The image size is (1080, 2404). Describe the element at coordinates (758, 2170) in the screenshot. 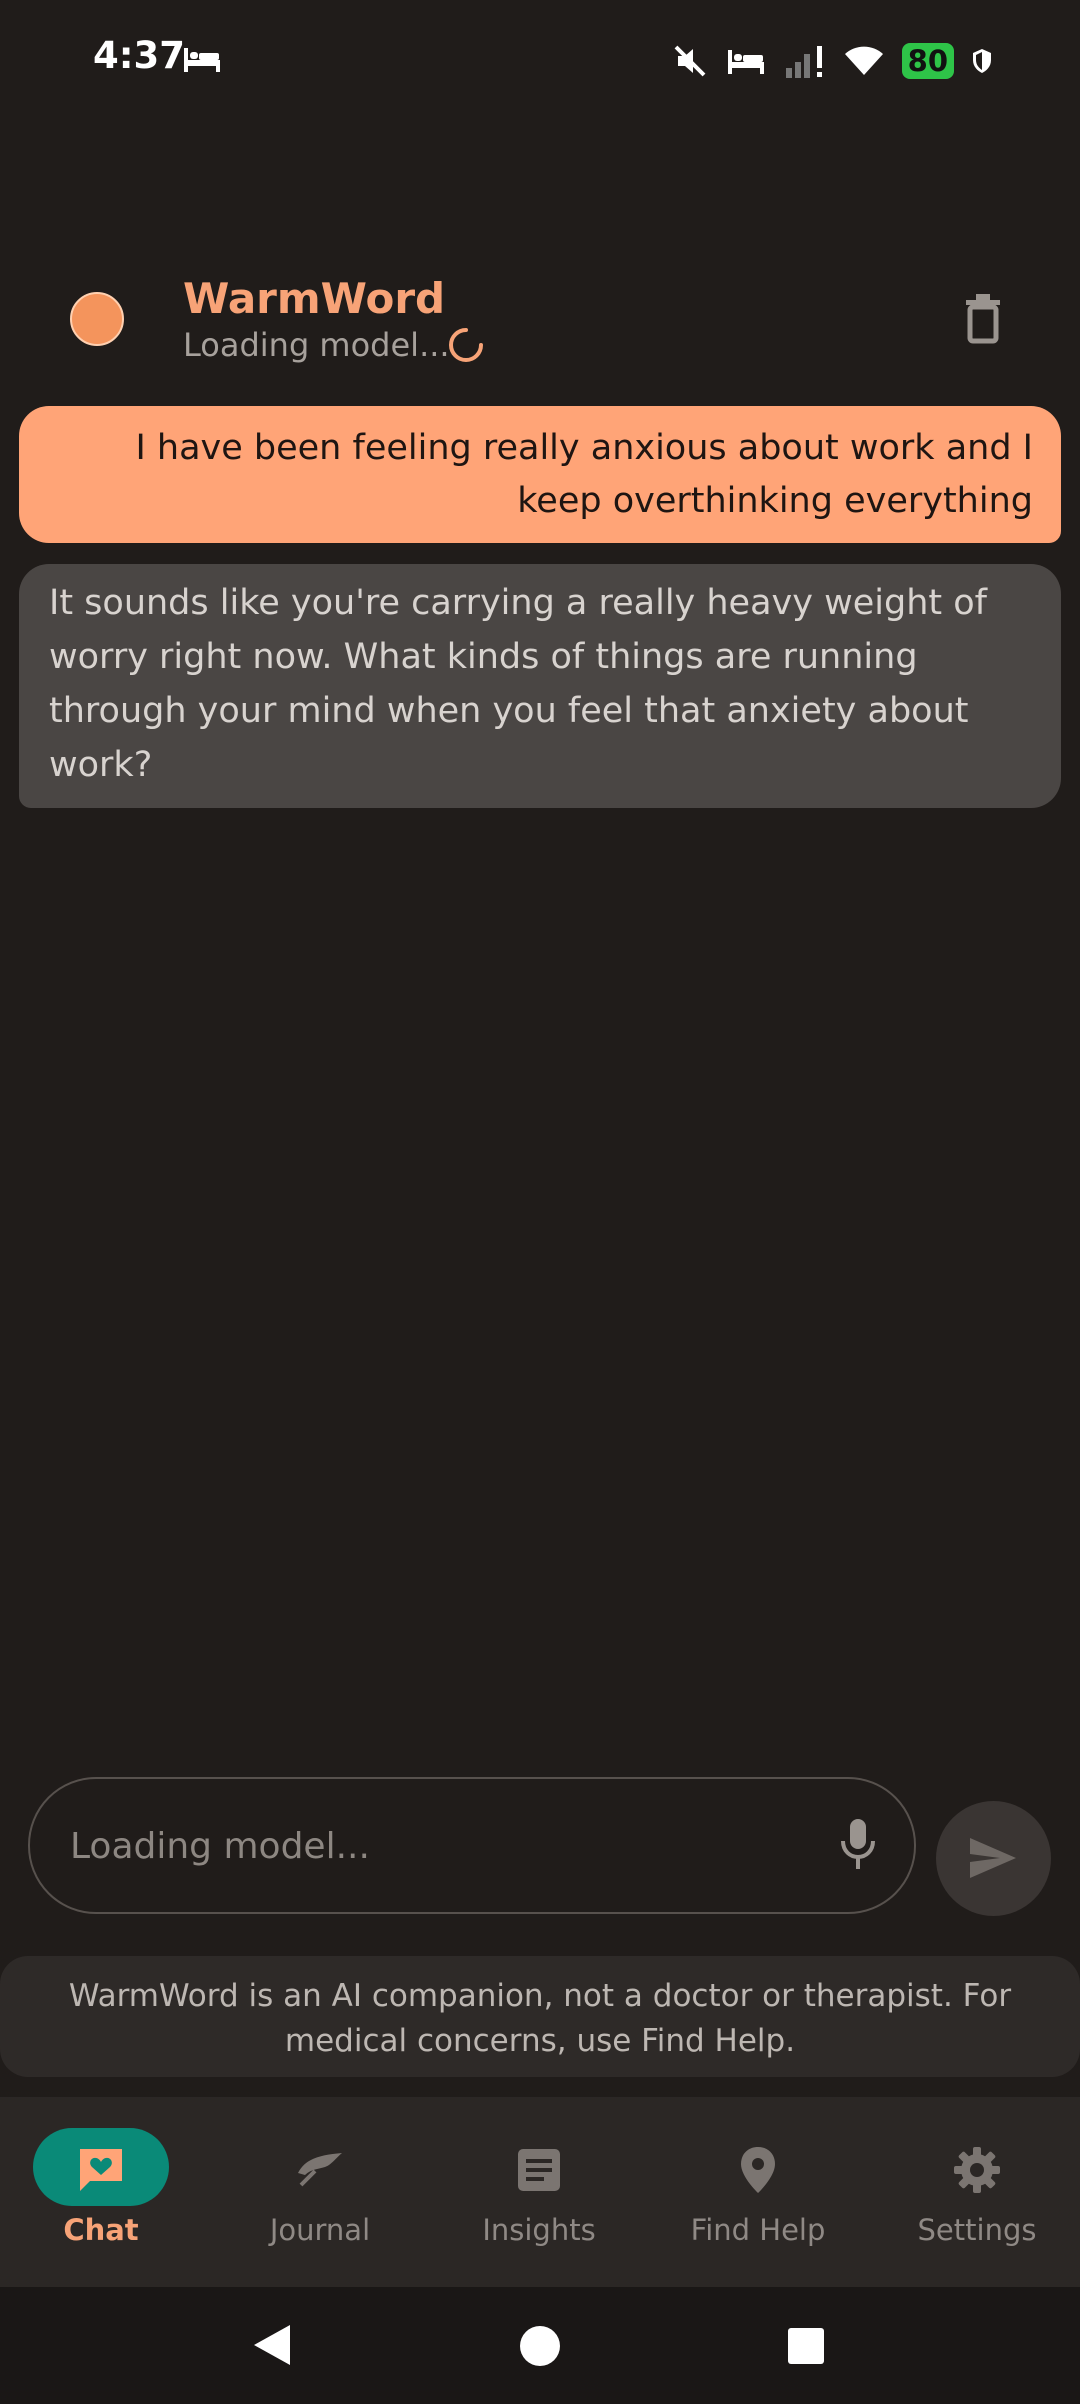

I see `location-icon` at that location.